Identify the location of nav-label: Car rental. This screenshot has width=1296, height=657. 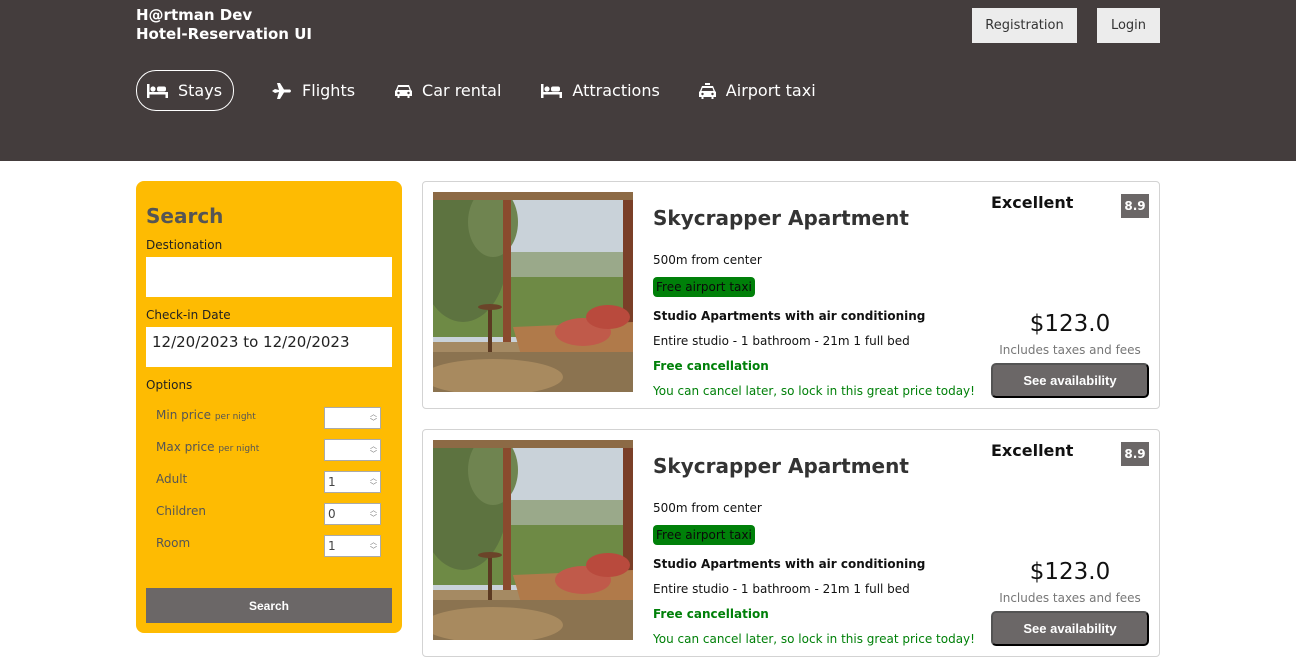
(462, 90).